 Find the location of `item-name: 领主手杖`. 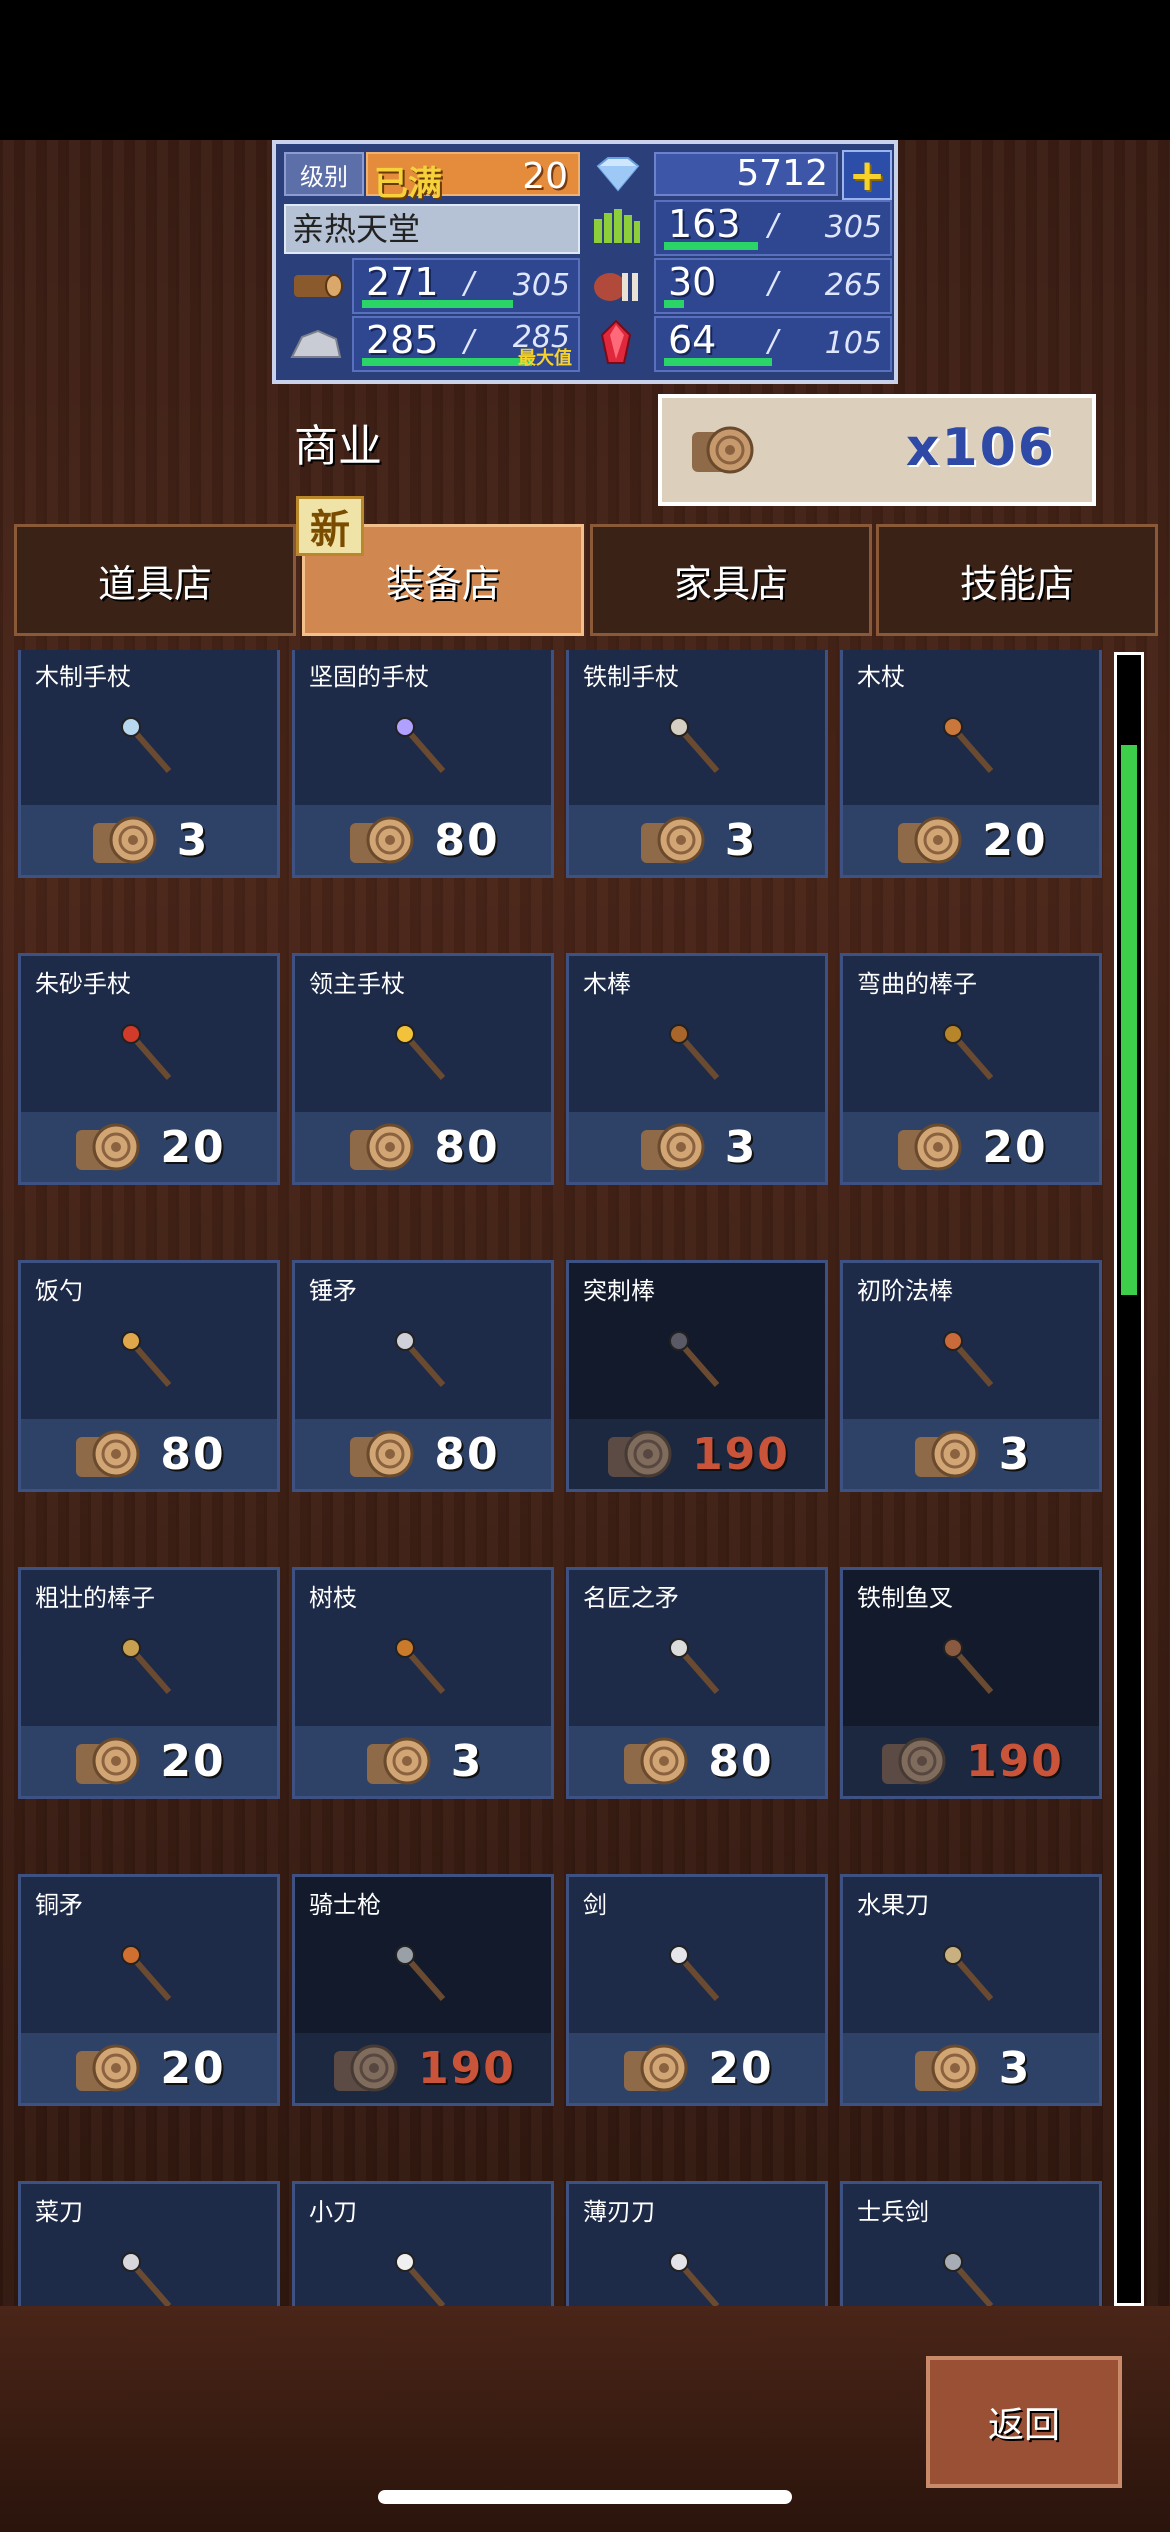

item-name: 领主手杖 is located at coordinates (357, 984).